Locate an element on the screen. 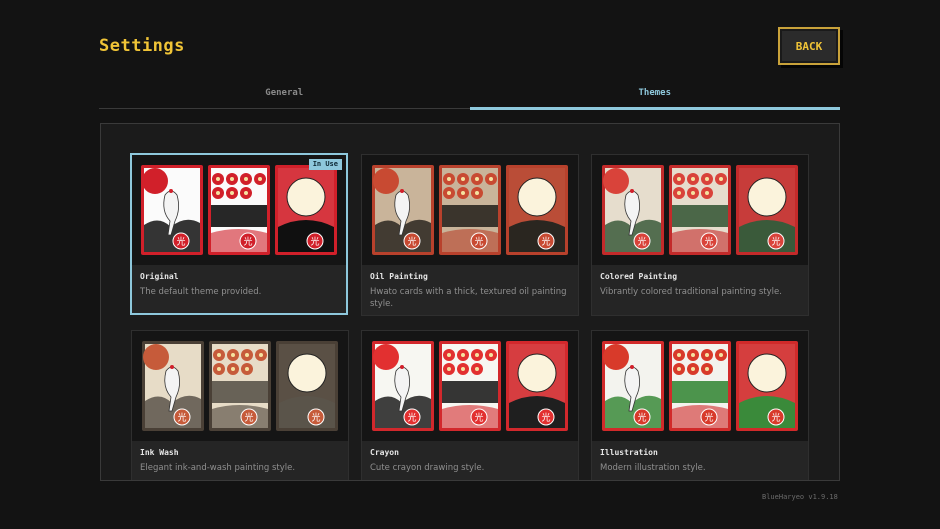 The image size is (940, 529). settings-tabs: General Themes is located at coordinates (470, 97).